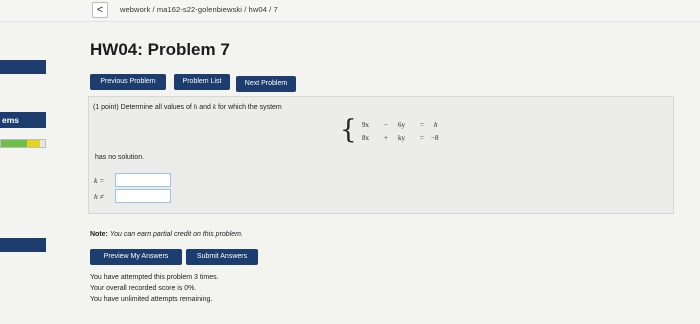 The image size is (700, 324). What do you see at coordinates (143, 288) in the screenshot?
I see `score-status: Your overall recorded score is 0%.` at bounding box center [143, 288].